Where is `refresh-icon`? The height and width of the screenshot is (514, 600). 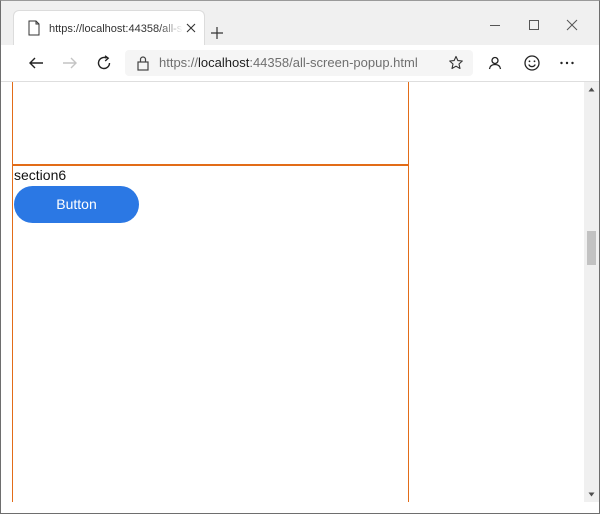 refresh-icon is located at coordinates (104, 63).